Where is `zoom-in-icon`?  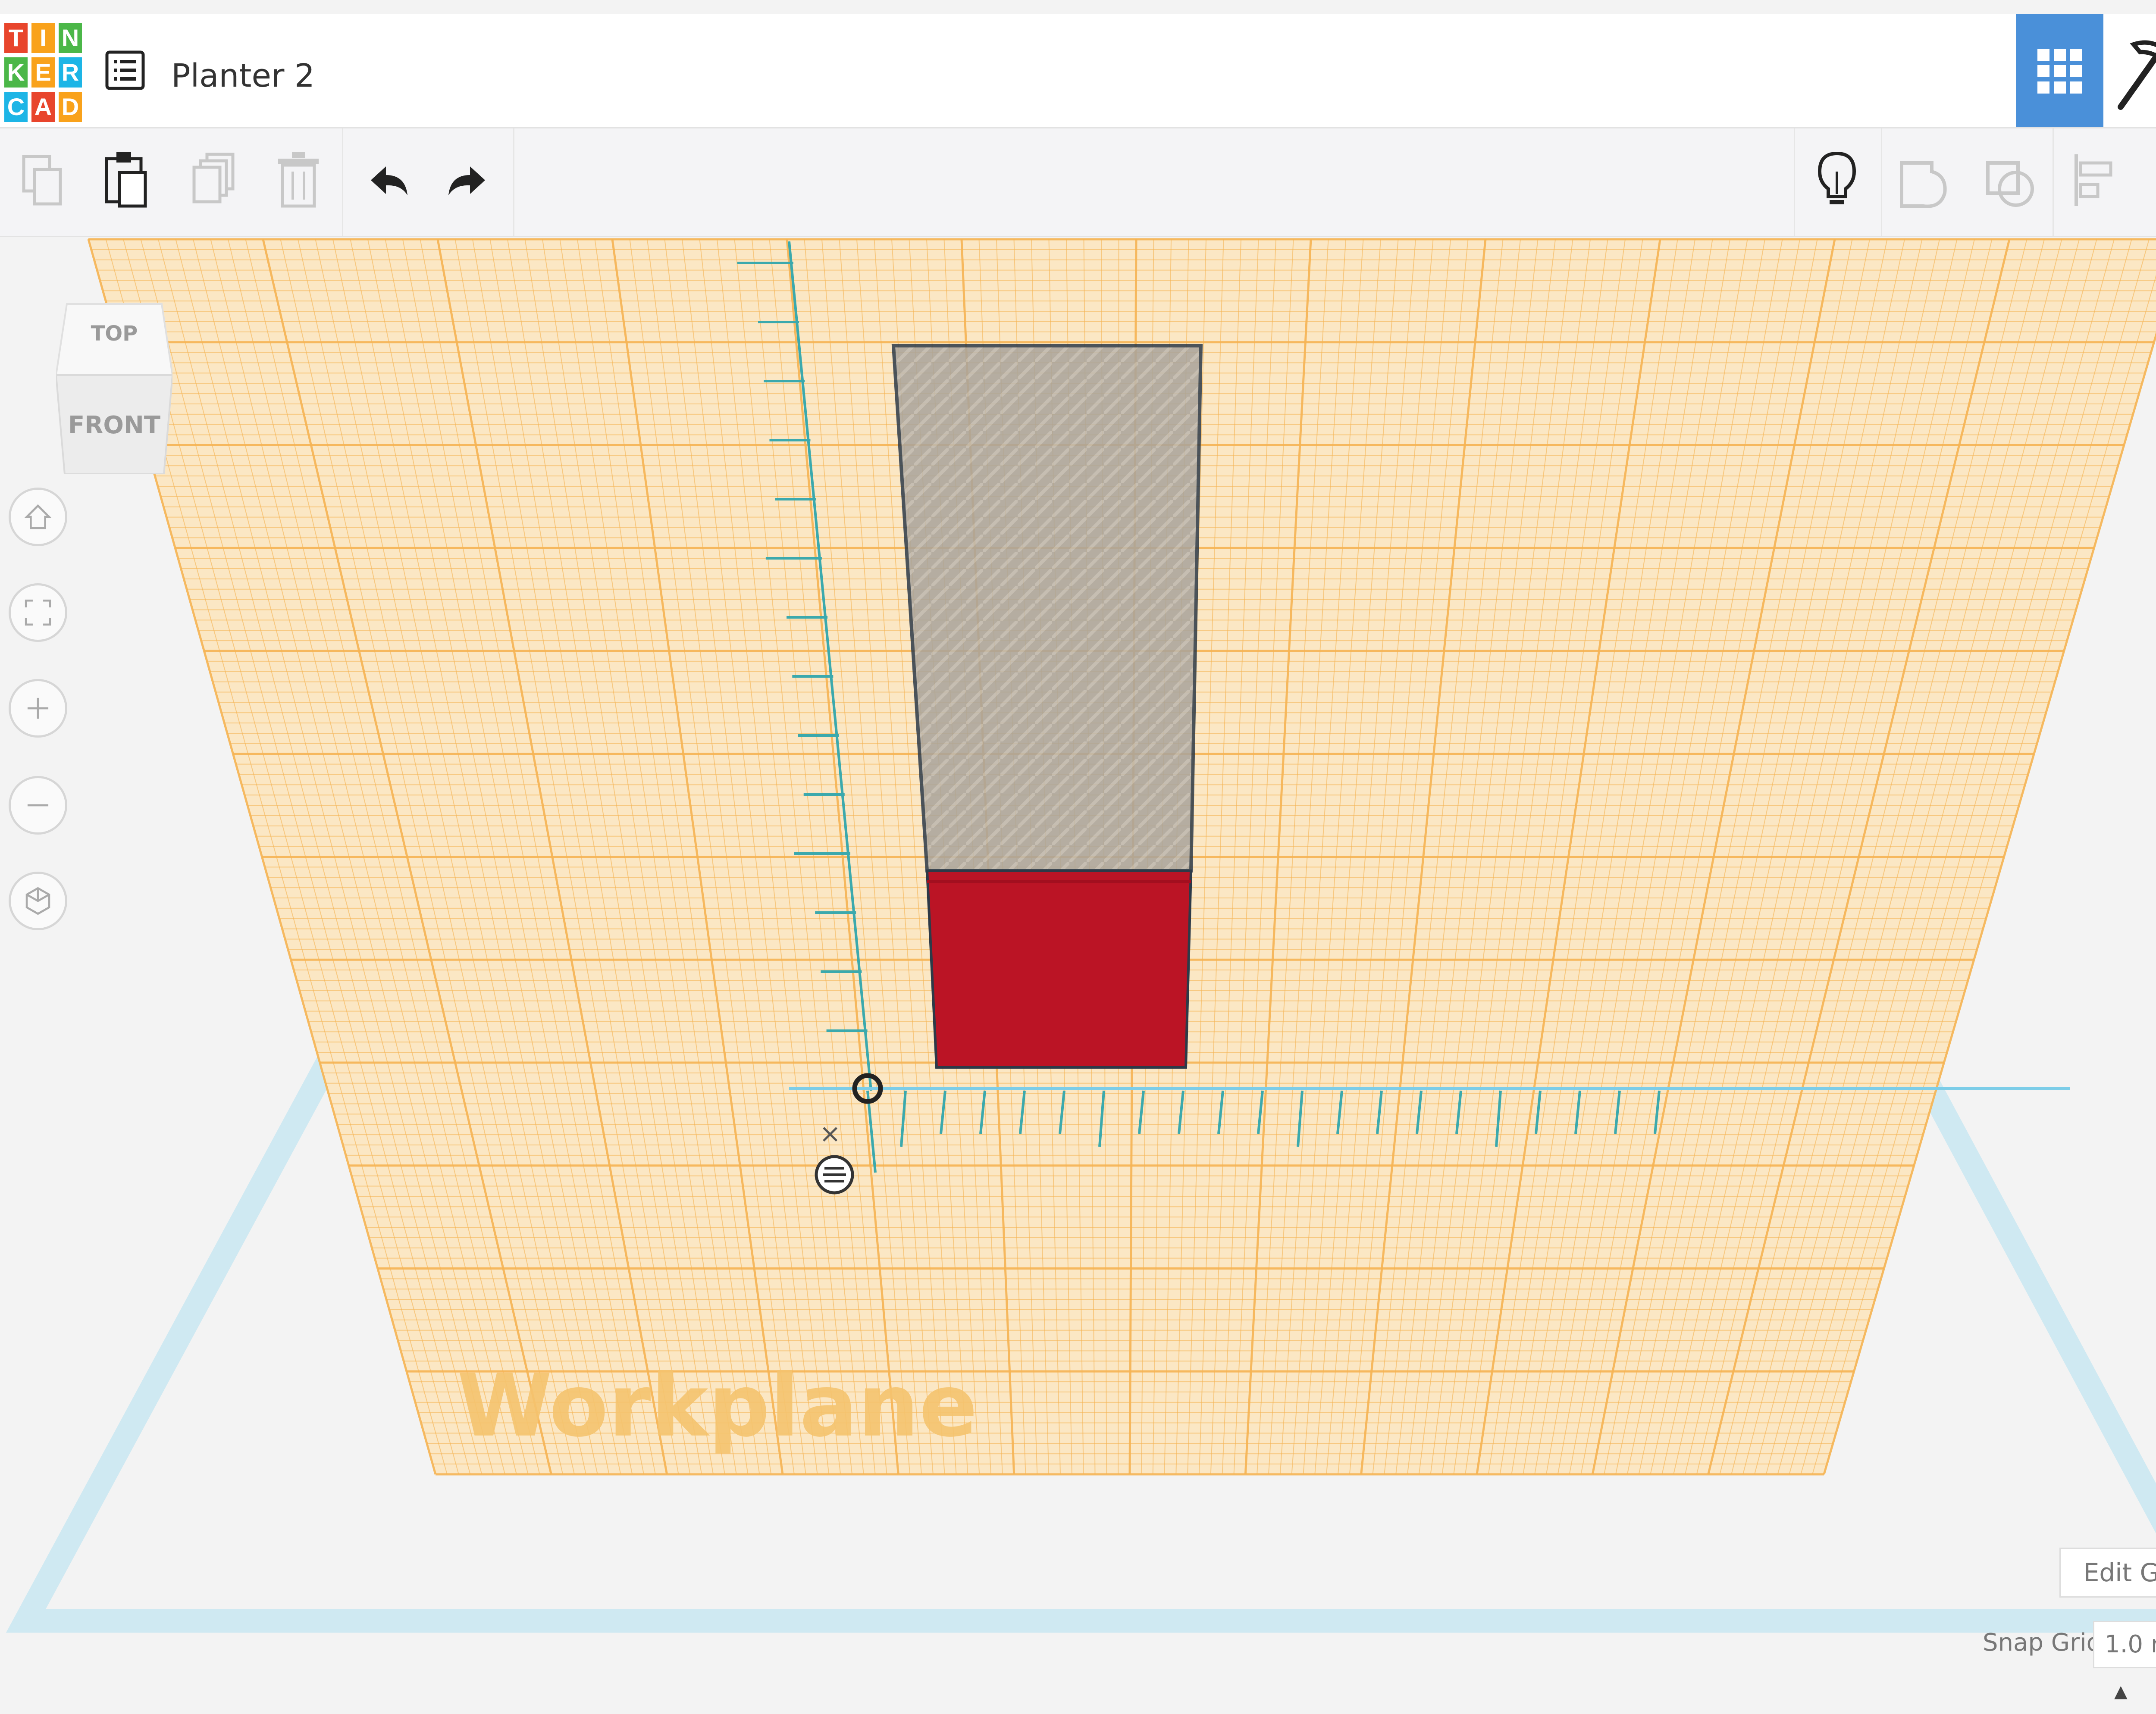 zoom-in-icon is located at coordinates (38, 708).